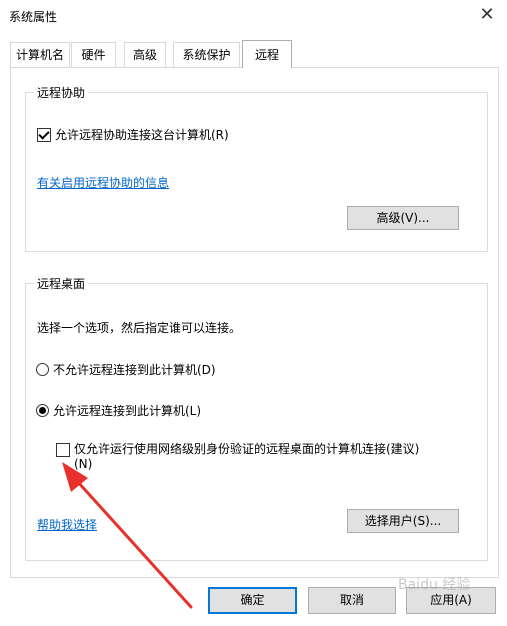 The image size is (507, 626). I want to click on watermark: Baidu 经验, so click(452, 586).